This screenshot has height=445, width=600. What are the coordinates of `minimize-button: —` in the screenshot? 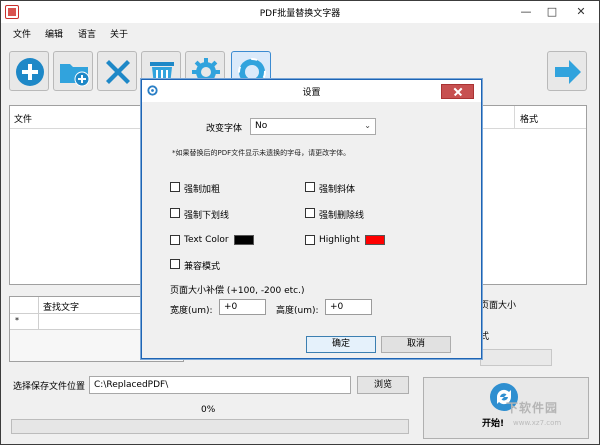 It's located at (526, 12).